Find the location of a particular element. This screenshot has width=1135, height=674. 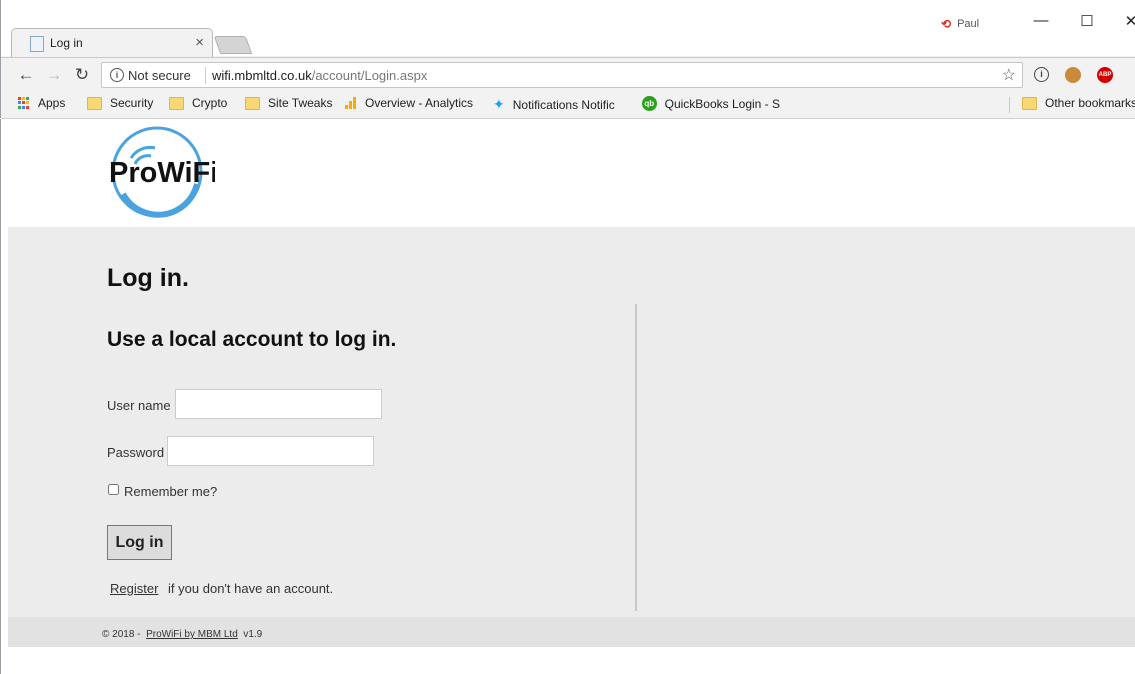

bookmark-label: QuickBooks Login - S is located at coordinates (722, 103).